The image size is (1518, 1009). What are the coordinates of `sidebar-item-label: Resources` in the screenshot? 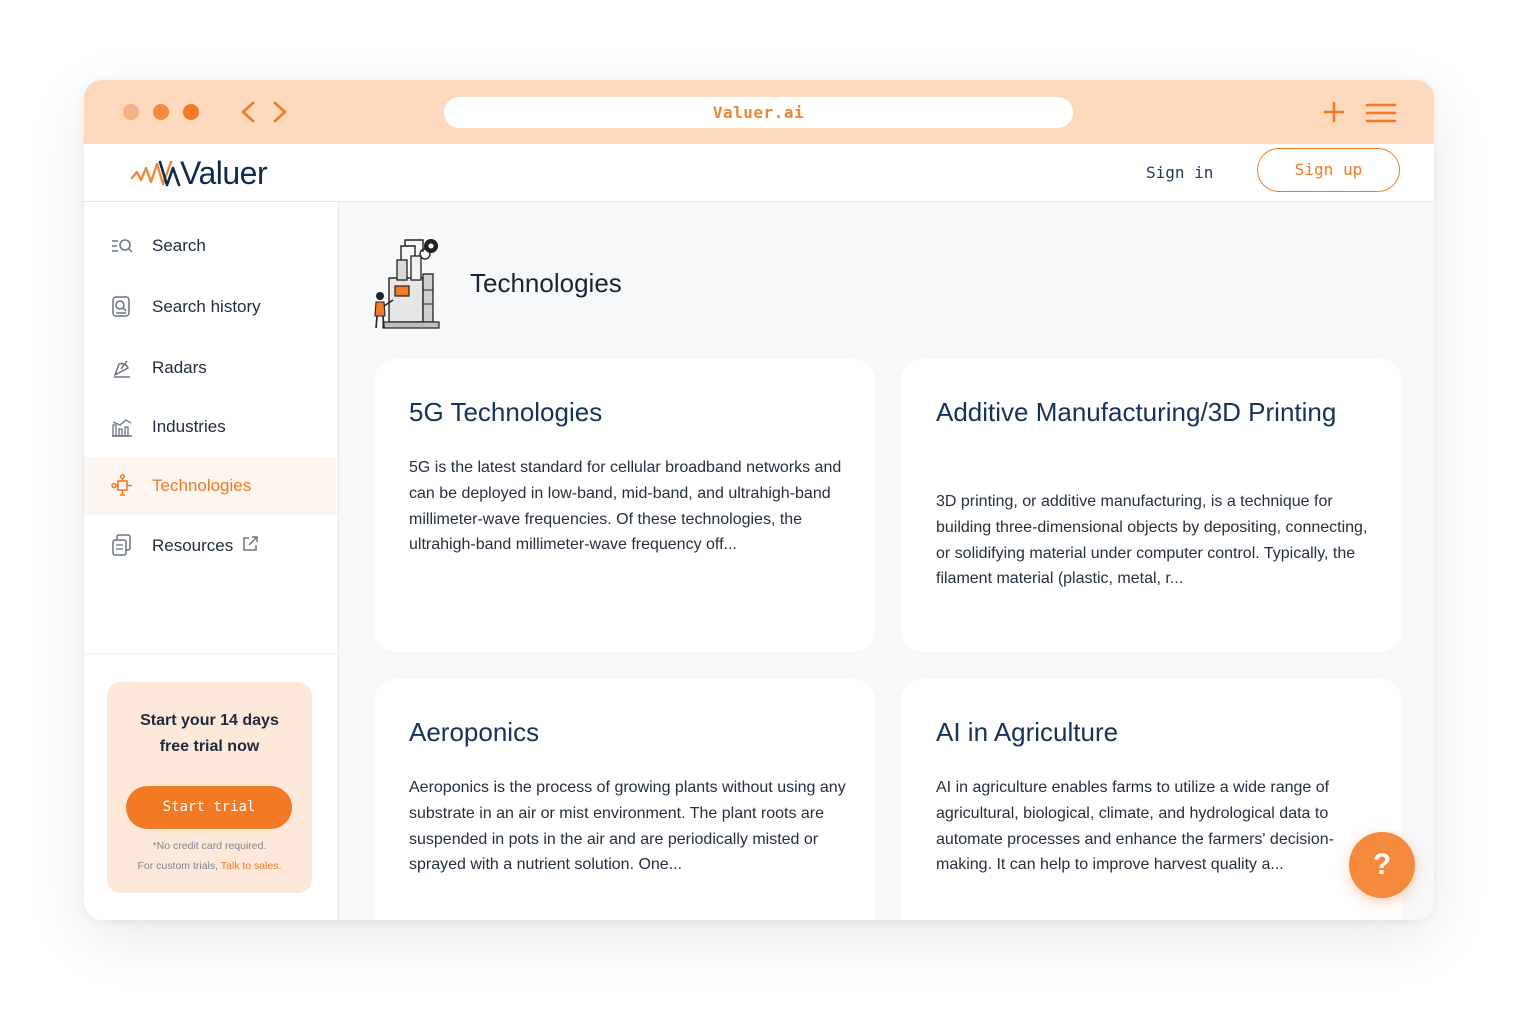 It's located at (205, 545).